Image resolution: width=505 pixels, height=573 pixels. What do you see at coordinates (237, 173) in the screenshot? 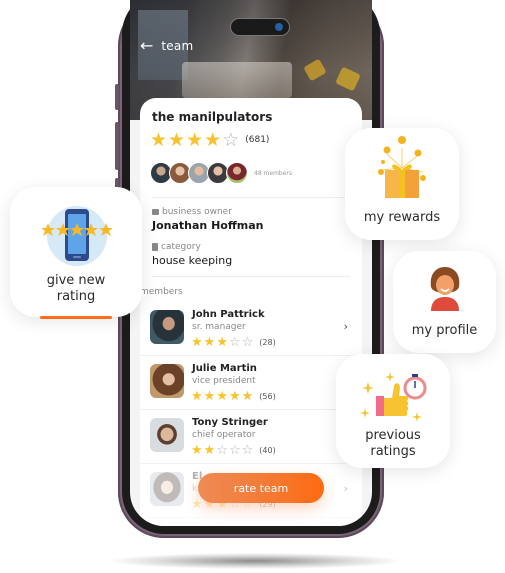
I see `avatar` at bounding box center [237, 173].